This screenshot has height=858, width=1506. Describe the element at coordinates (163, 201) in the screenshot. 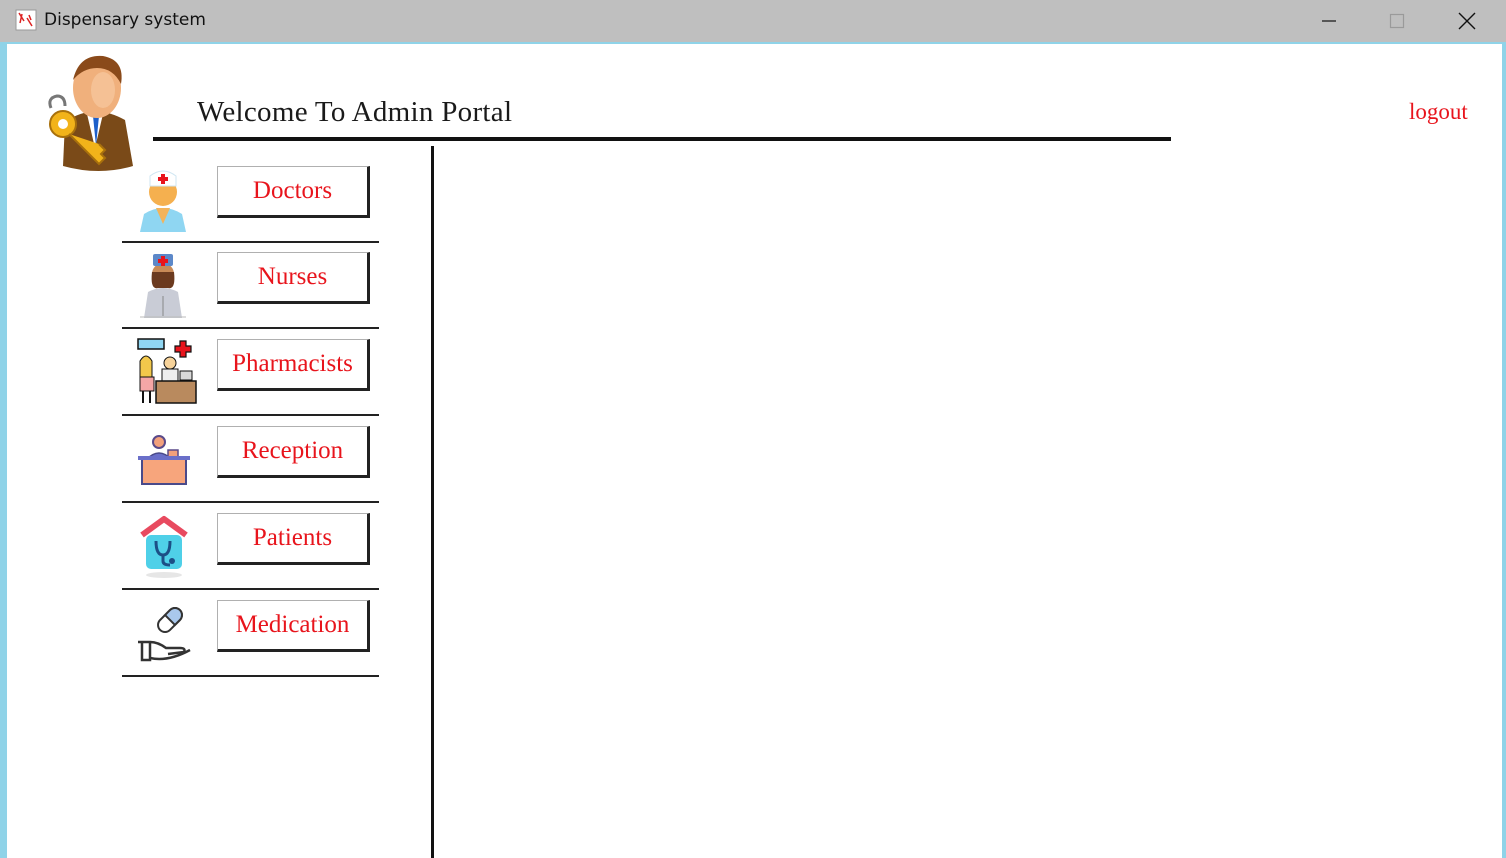

I see `doctor-icon` at that location.